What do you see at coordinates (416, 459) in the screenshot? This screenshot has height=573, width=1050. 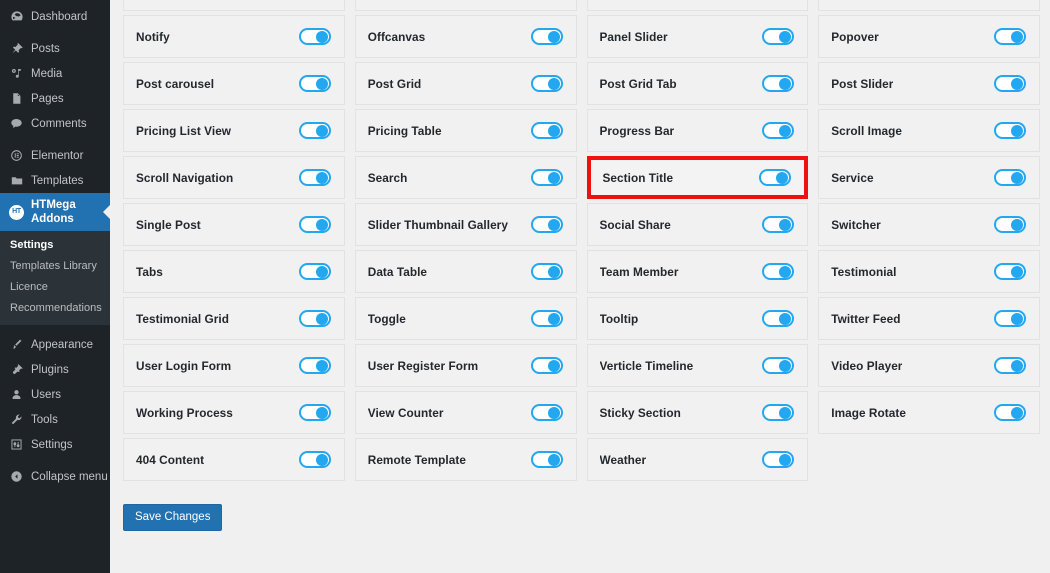 I see `widget-label: Remote Template` at bounding box center [416, 459].